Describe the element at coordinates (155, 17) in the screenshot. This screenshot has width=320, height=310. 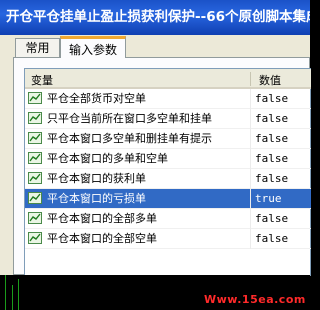
I see `window-title: 开仓平仓挂单止盈止损获利保护--66个原创脚本集成` at that location.